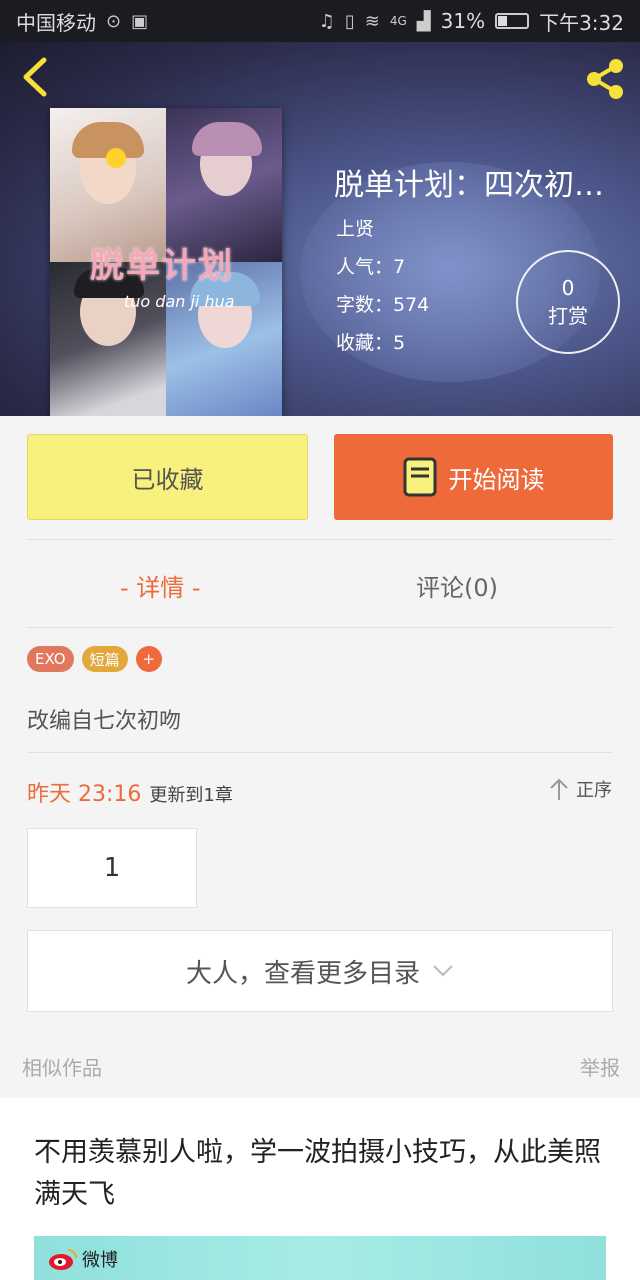 The image size is (640, 1280). I want to click on status-bar: 中国移动 ⊙ ▣ ♫ ▯ ≋ 4G ▟ 31% 下午3:32, so click(320, 21).